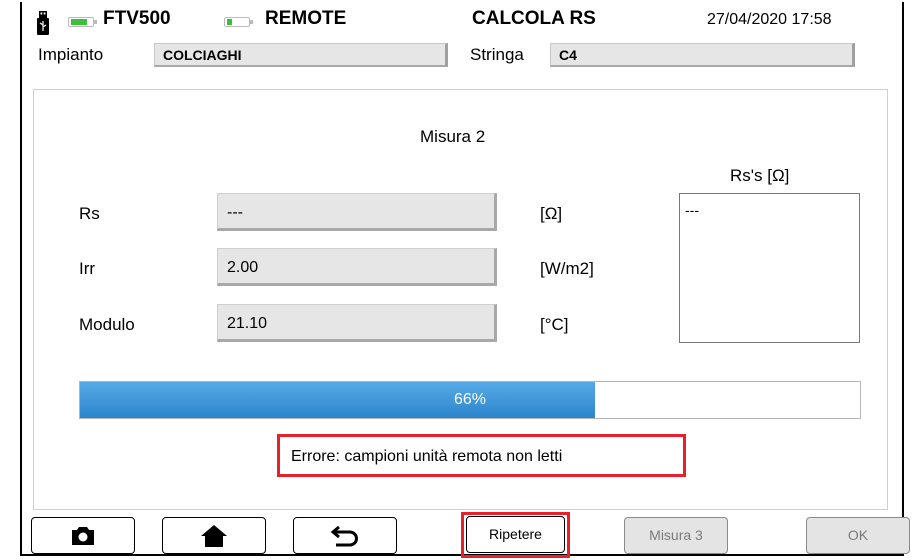 The width and height of the screenshot is (921, 560). What do you see at coordinates (676, 535) in the screenshot?
I see `next-measure-button: Misura 3` at bounding box center [676, 535].